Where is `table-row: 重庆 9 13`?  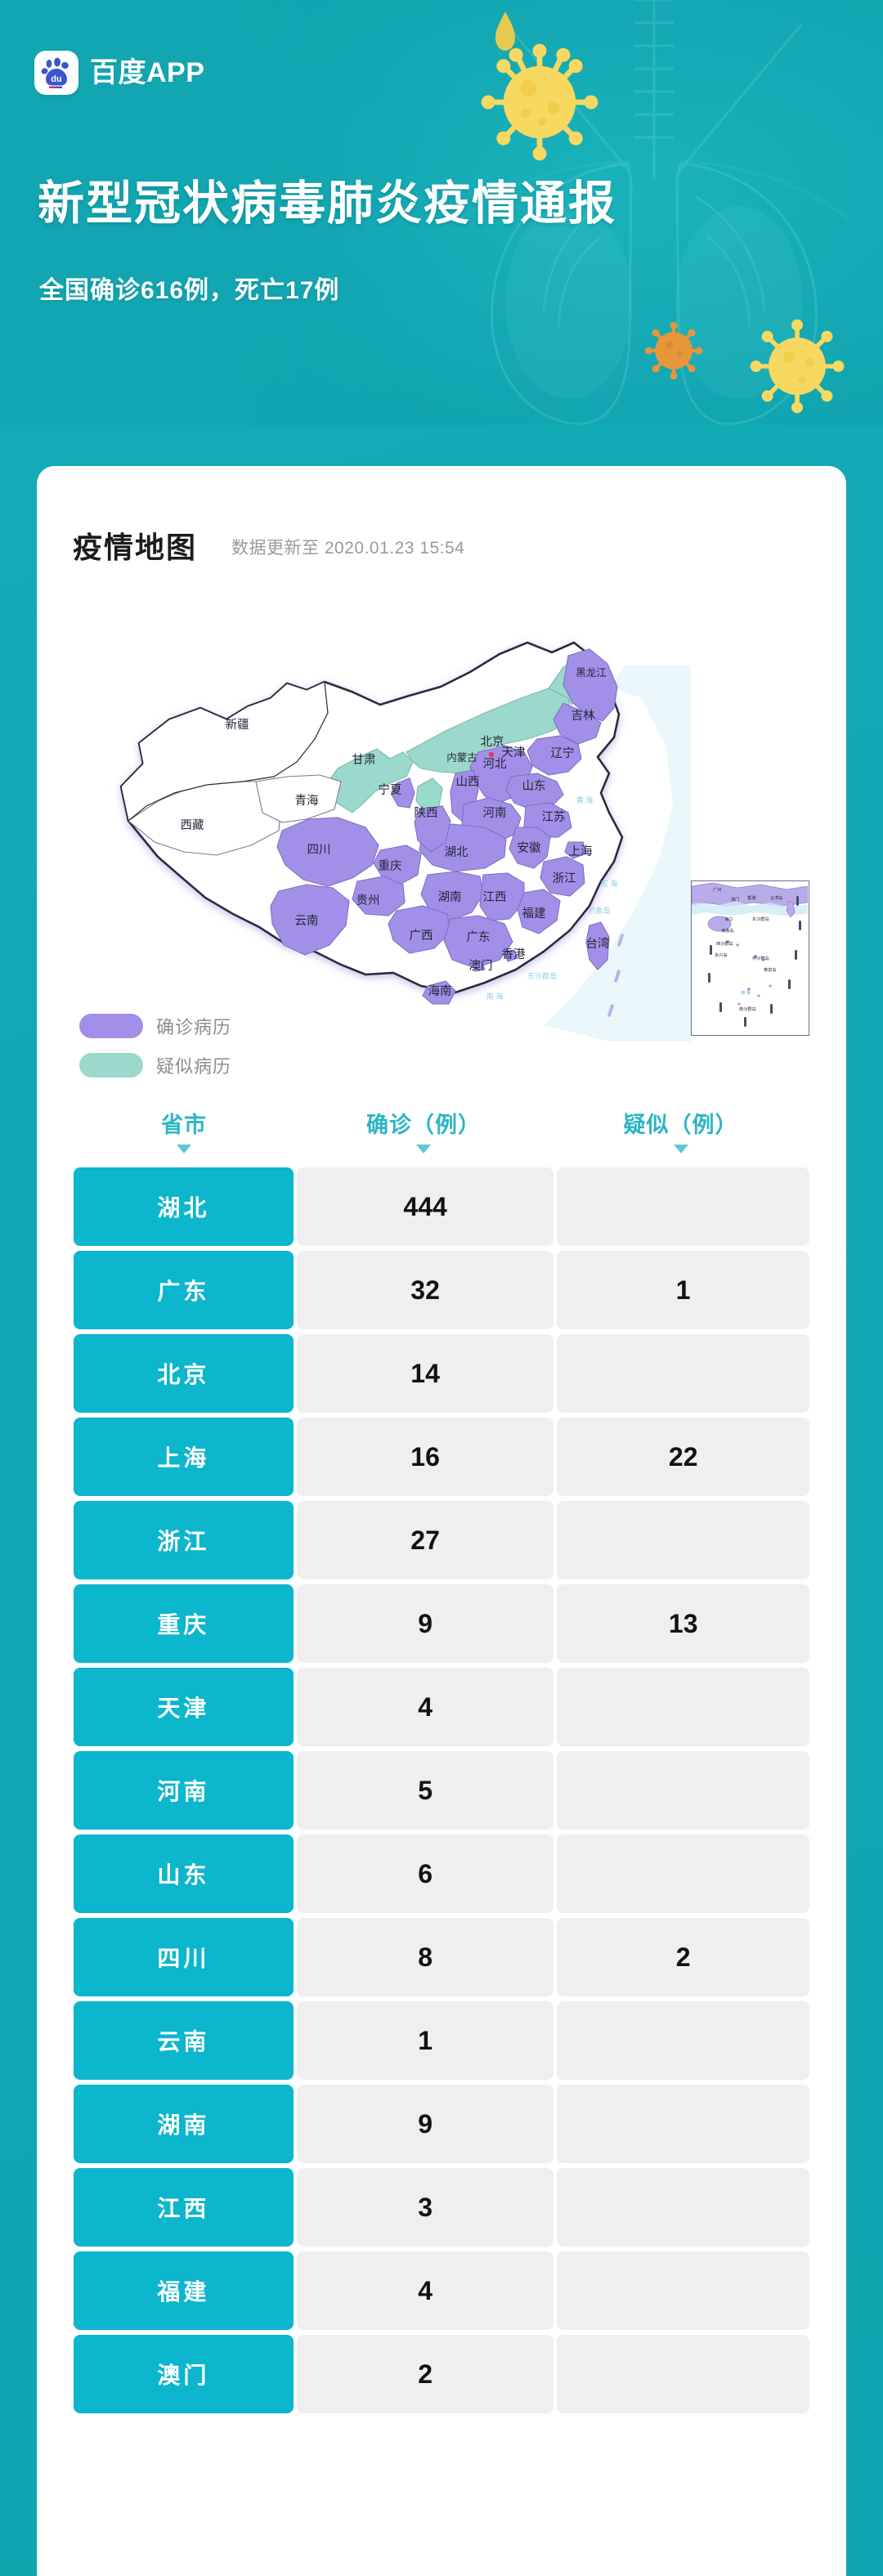 table-row: 重庆 9 13 is located at coordinates (441, 1624).